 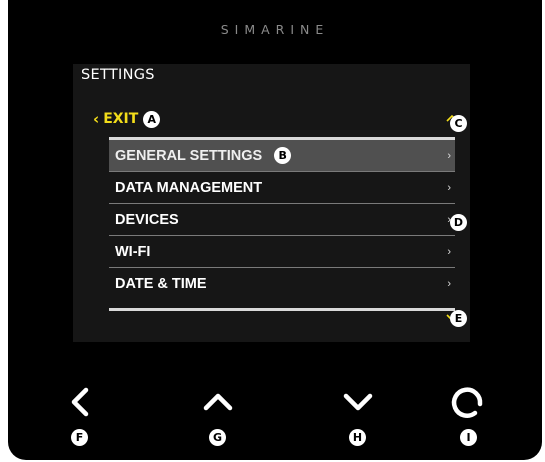 What do you see at coordinates (468, 437) in the screenshot?
I see `callout-i: I` at bounding box center [468, 437].